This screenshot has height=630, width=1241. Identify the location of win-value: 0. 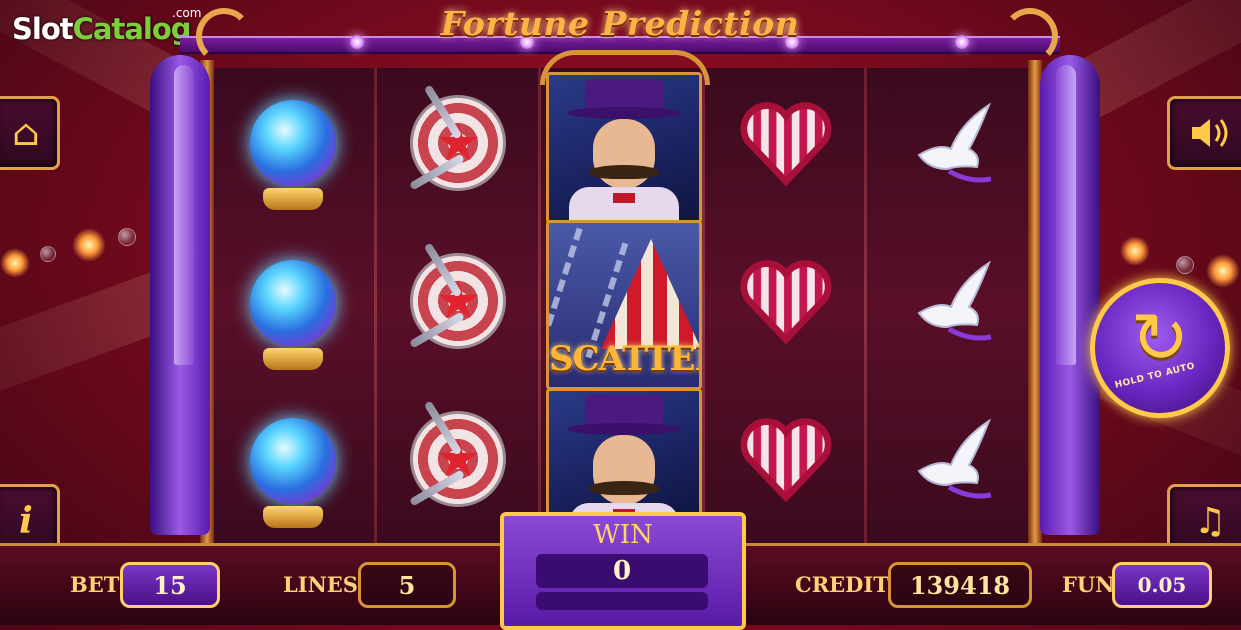
(622, 571).